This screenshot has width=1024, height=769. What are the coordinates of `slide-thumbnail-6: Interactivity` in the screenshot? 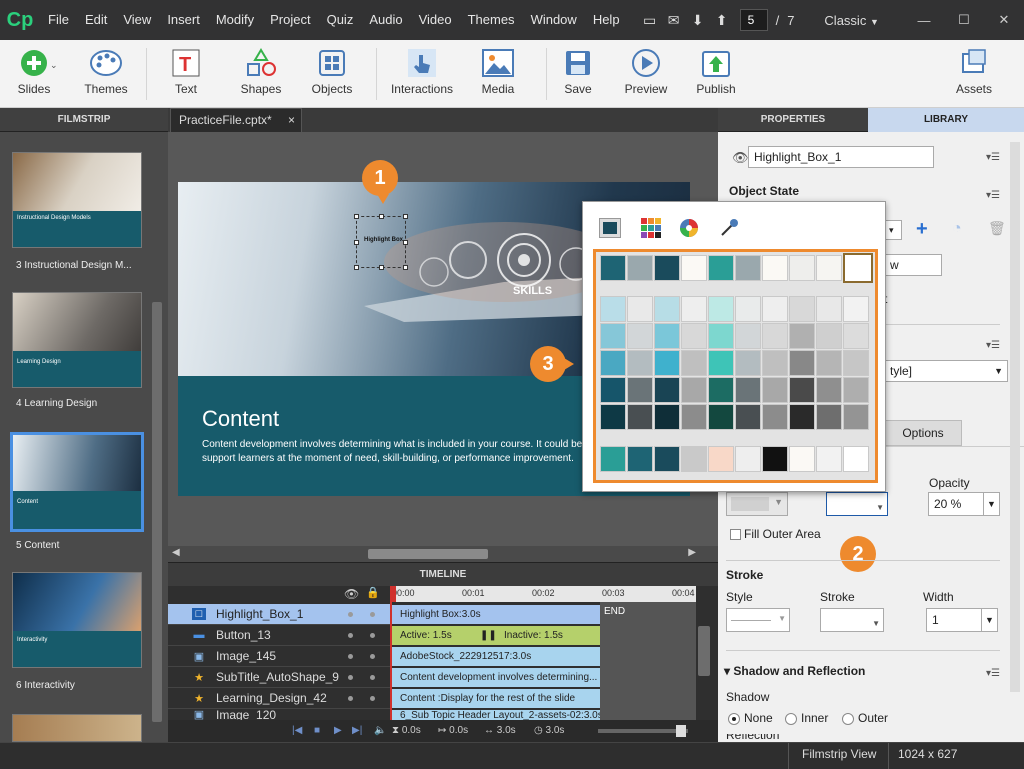 It's located at (77, 620).